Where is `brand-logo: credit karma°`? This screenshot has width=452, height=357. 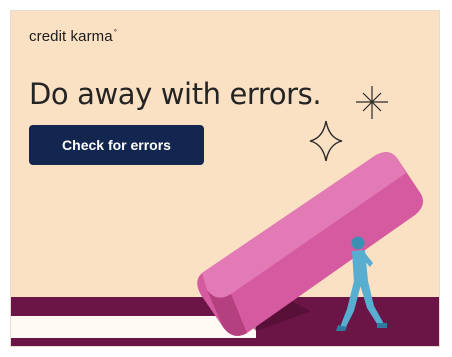
brand-logo: credit karma° is located at coordinates (73, 36).